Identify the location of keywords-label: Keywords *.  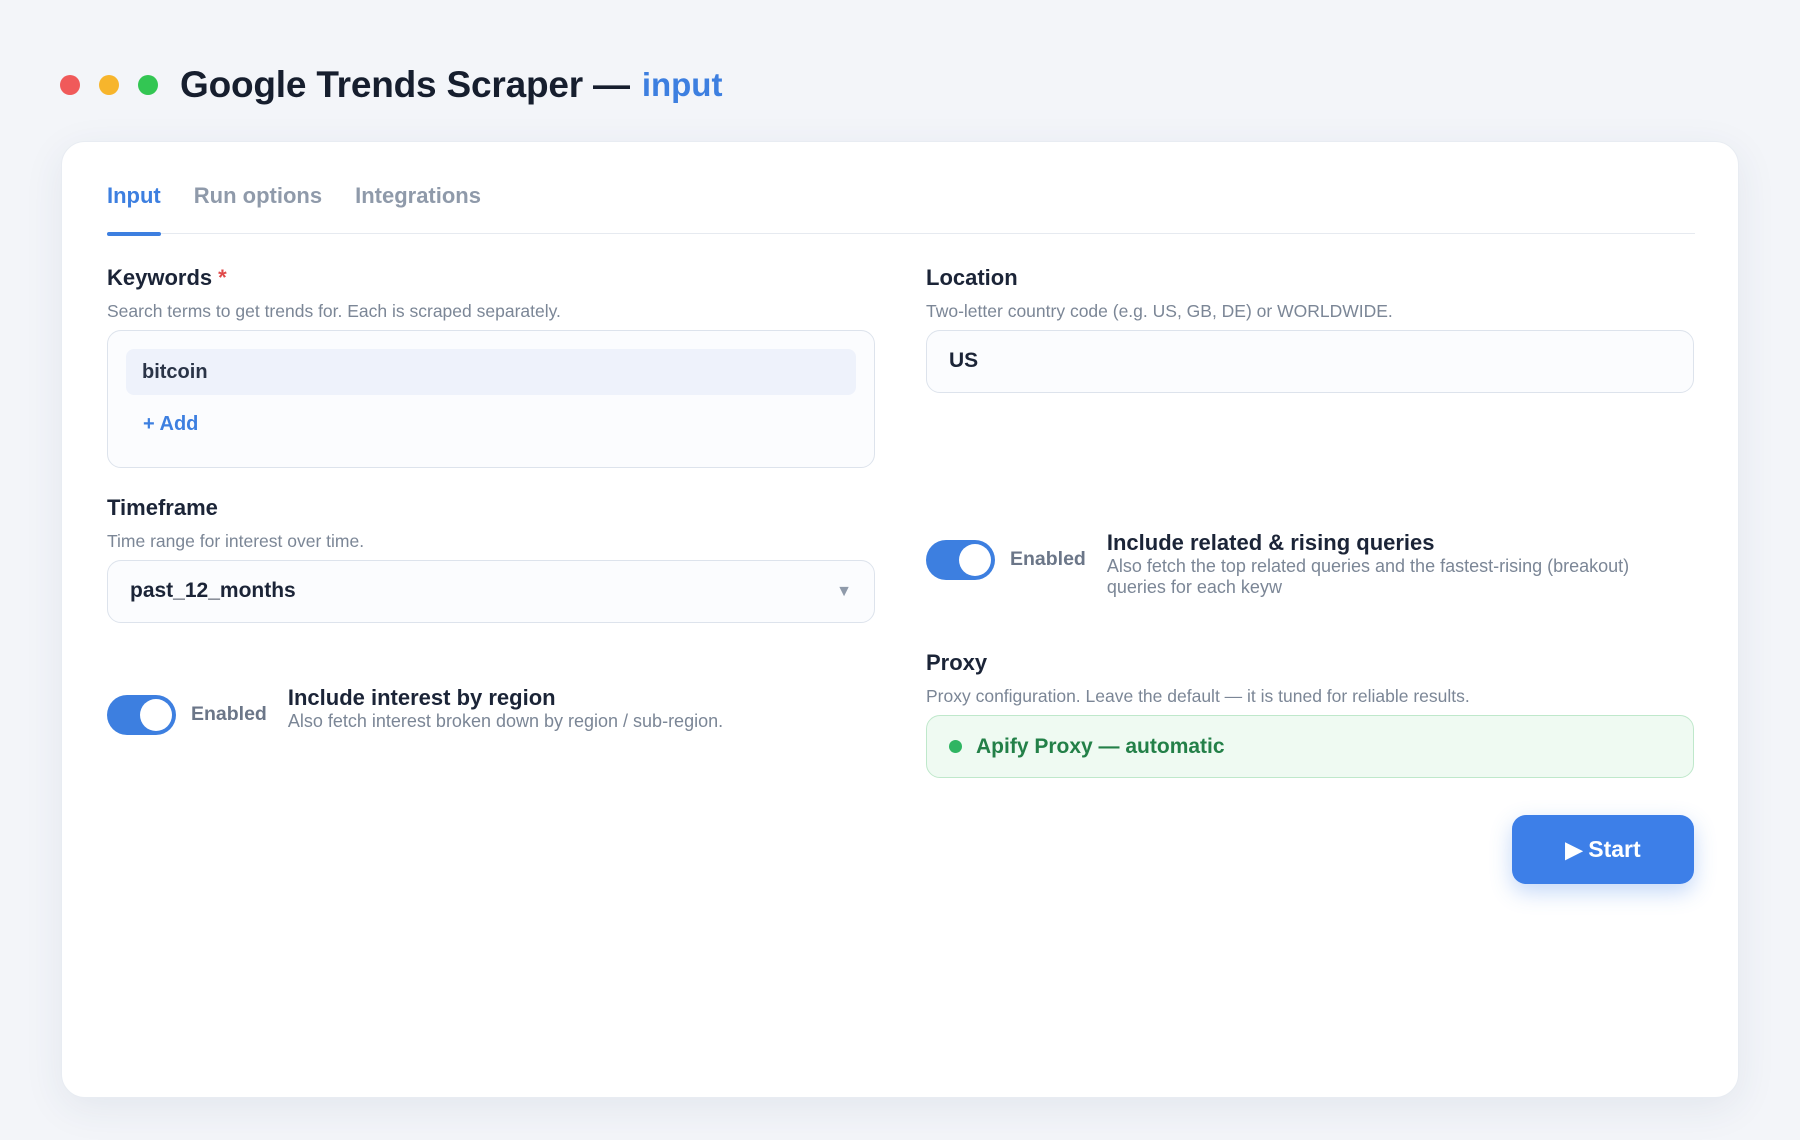
(167, 277).